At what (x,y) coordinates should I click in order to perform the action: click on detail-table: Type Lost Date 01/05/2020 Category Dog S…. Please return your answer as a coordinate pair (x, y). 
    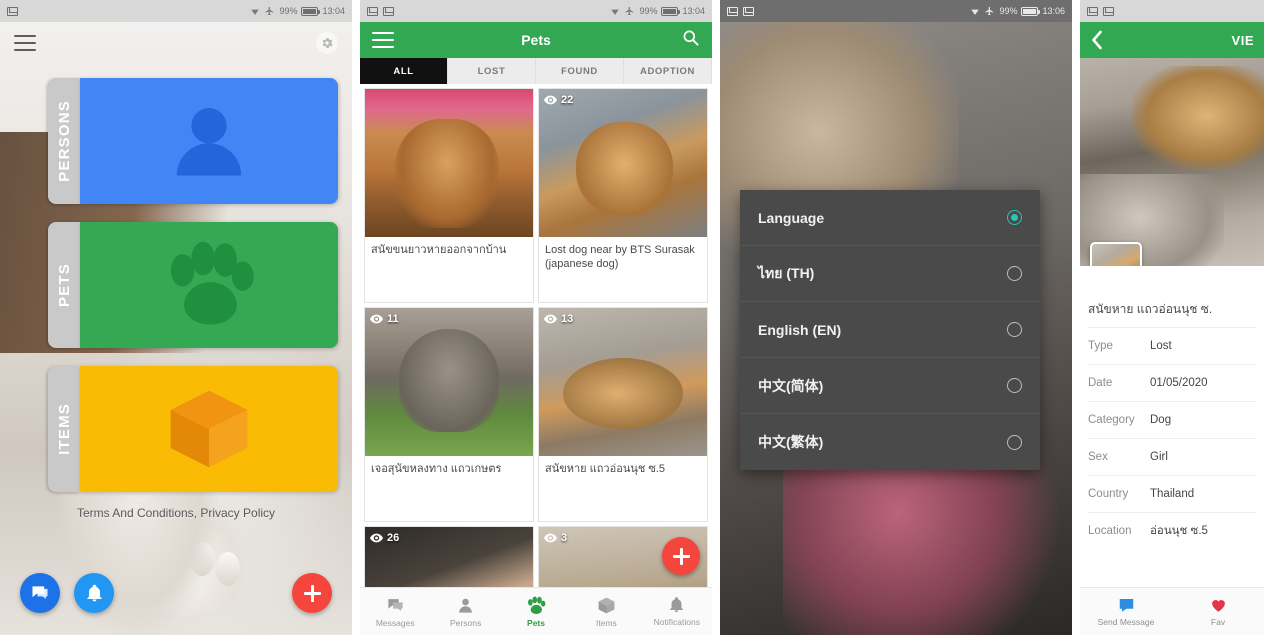
    Looking at the image, I should click on (1172, 438).